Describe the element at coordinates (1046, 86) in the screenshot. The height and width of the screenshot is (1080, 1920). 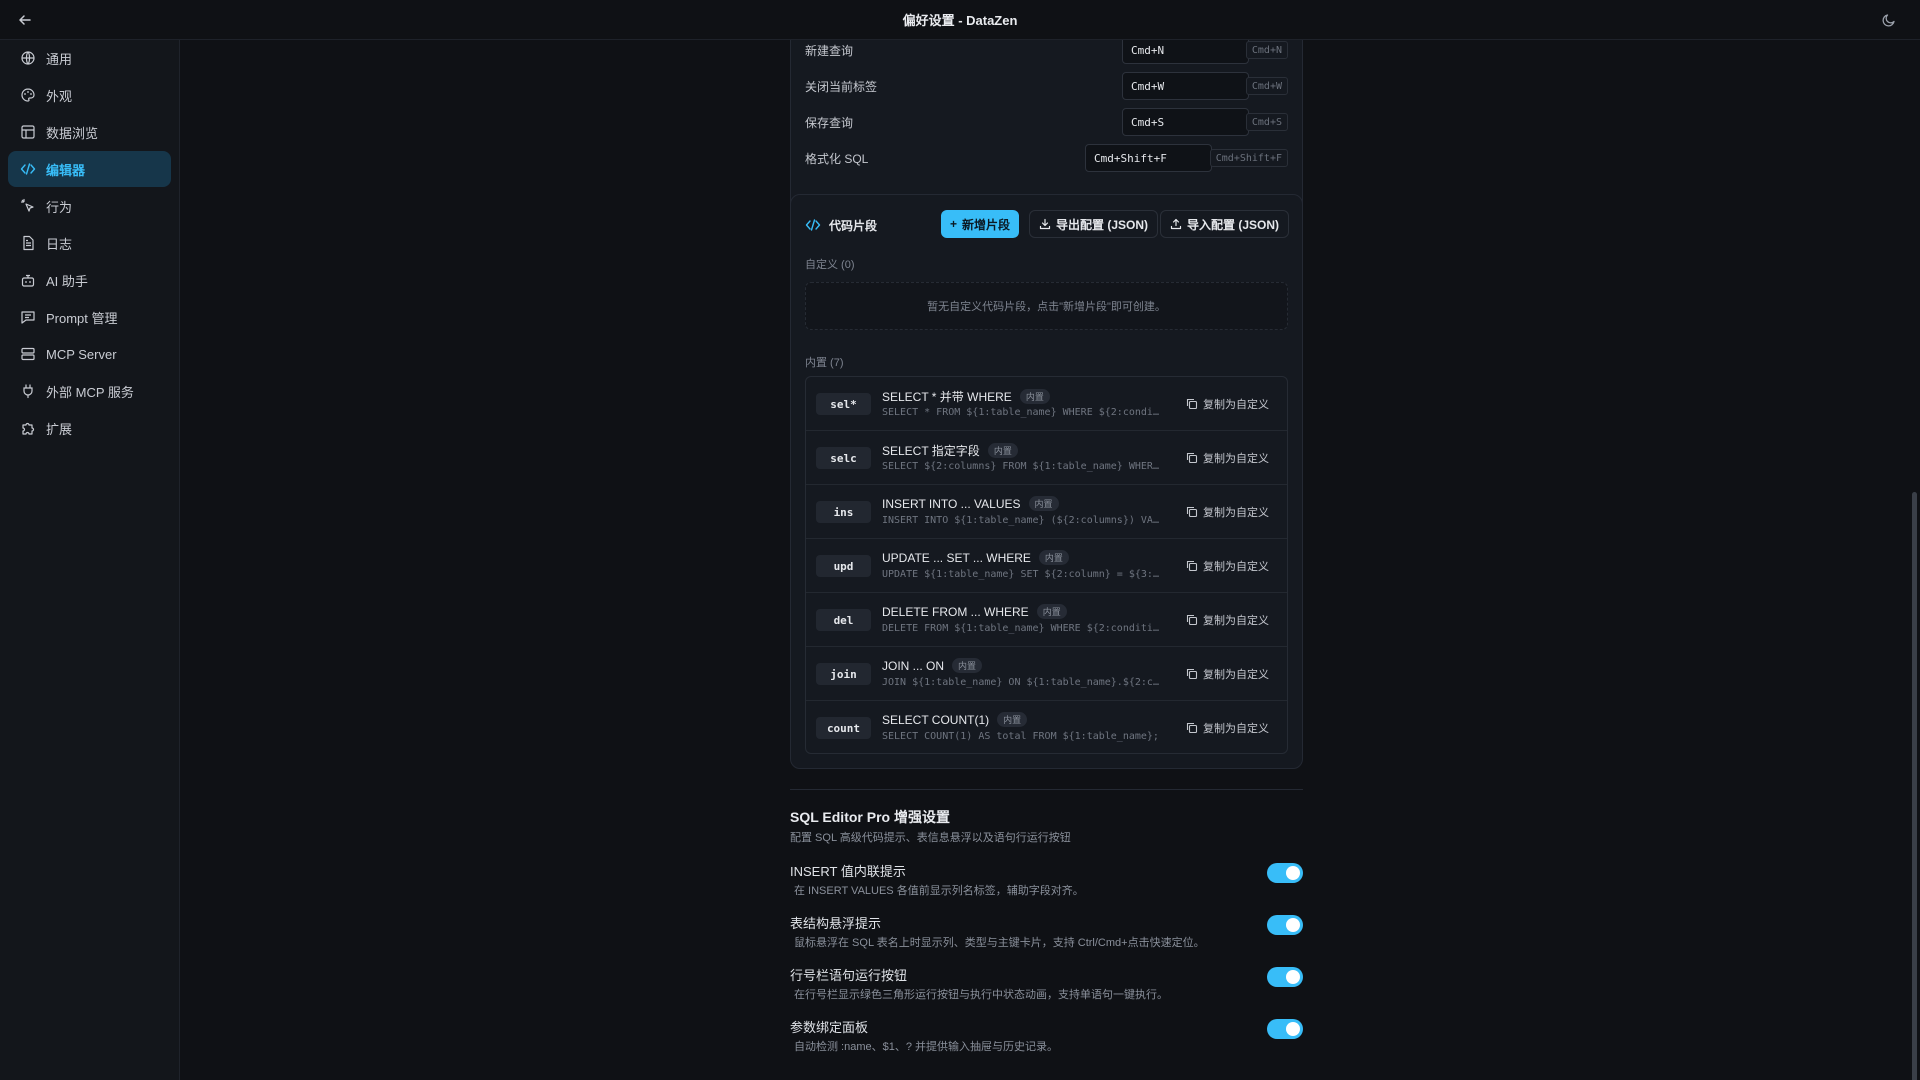
I see `shortcut-row: 关闭当前标签 Cmd+W Cmd+W` at that location.